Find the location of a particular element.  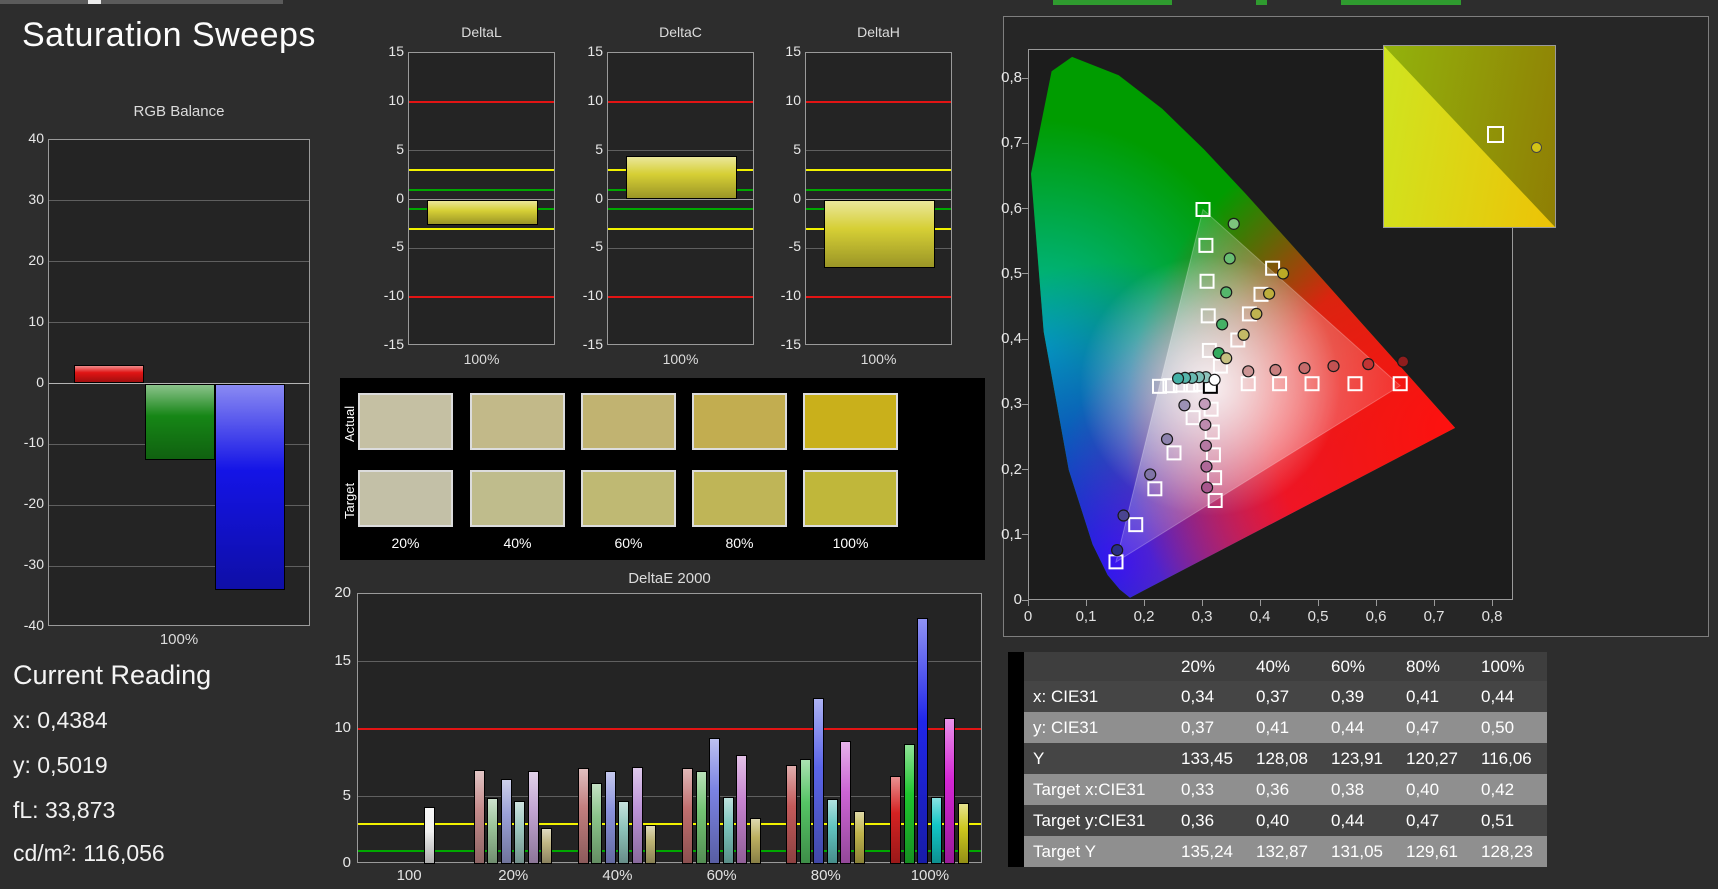

deltae-group-label: 60% is located at coordinates (721, 875).